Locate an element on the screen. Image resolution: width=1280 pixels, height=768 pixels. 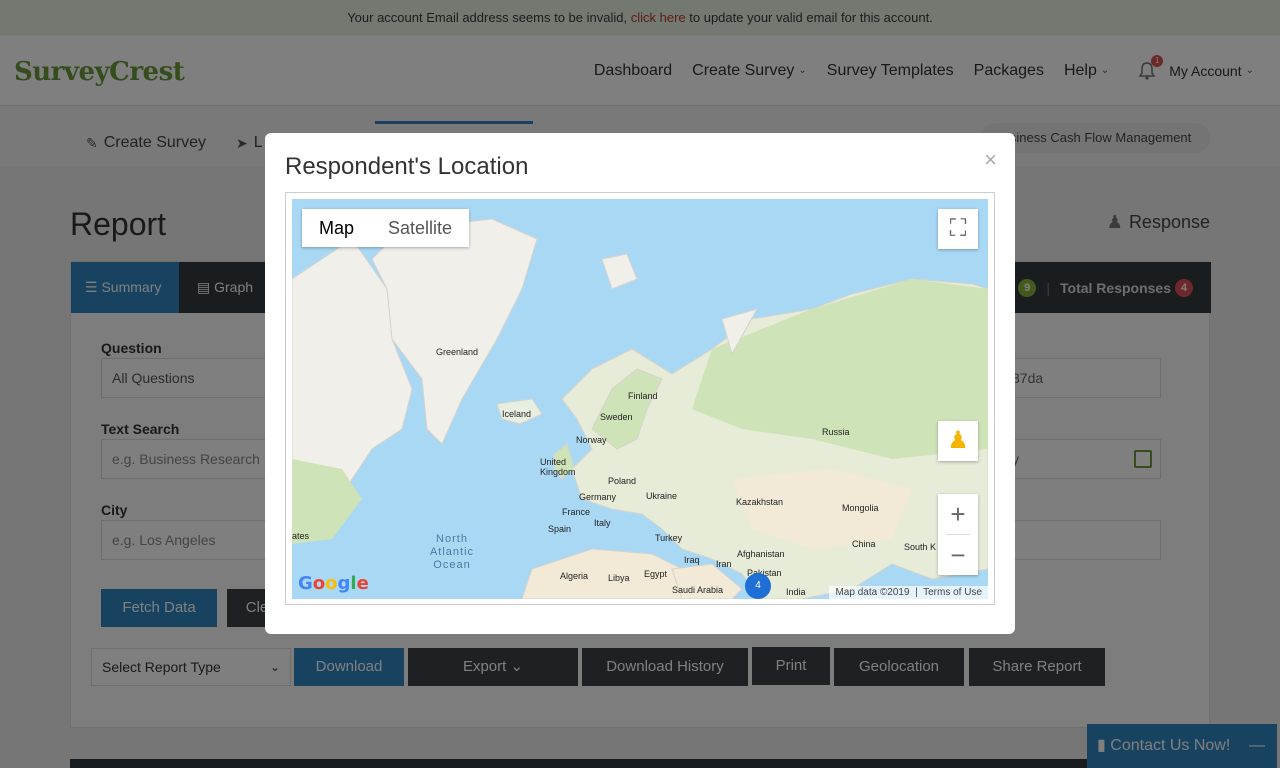
map-label-iraq: Iraq is located at coordinates (692, 560).